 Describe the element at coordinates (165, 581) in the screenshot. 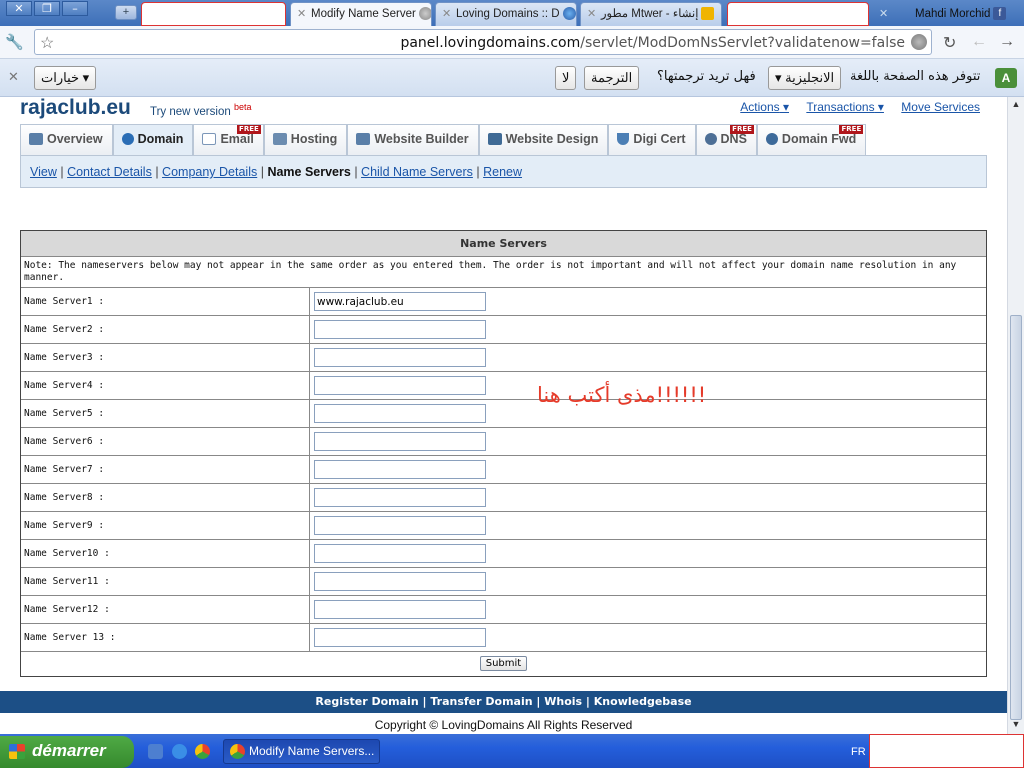

I see `name-server-label: Name Server11 :` at that location.